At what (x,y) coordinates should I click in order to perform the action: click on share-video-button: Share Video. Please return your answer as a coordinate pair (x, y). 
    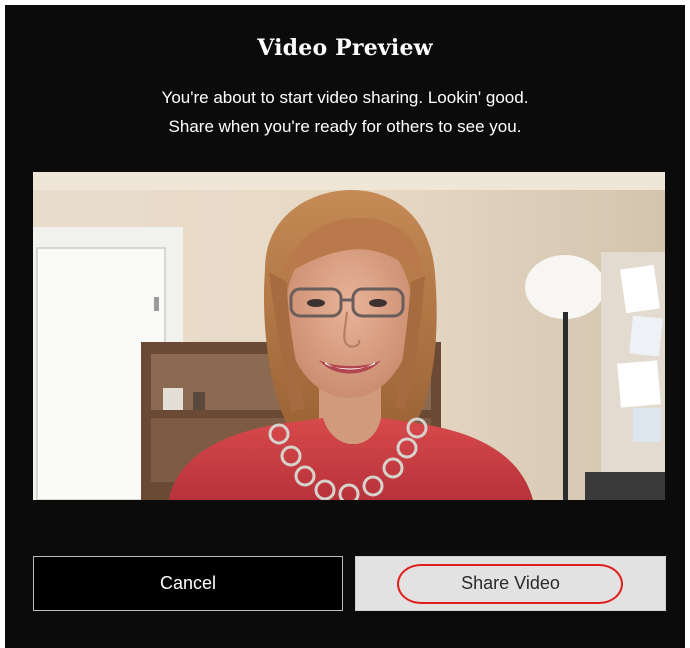
    Looking at the image, I should click on (510, 583).